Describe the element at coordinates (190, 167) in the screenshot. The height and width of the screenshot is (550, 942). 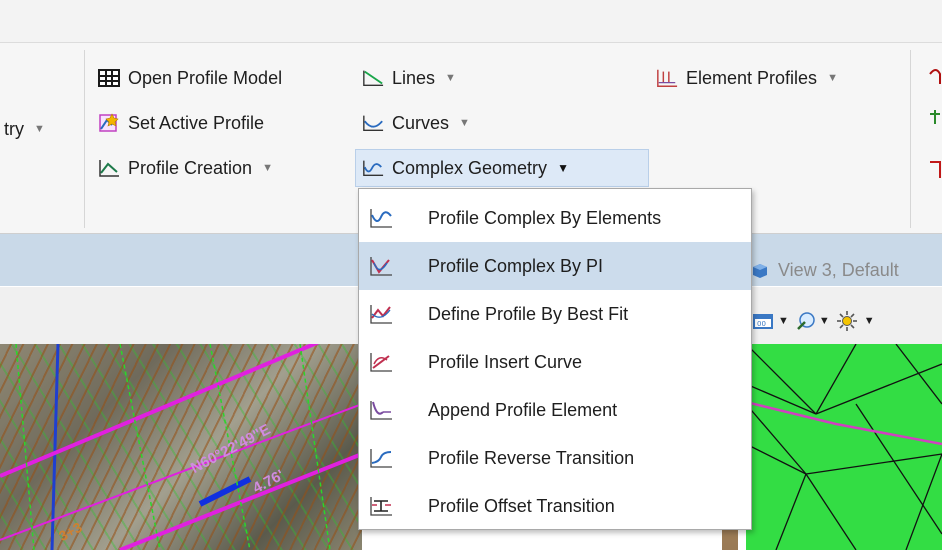
I see `profile-creation-label: Profile Creation` at that location.